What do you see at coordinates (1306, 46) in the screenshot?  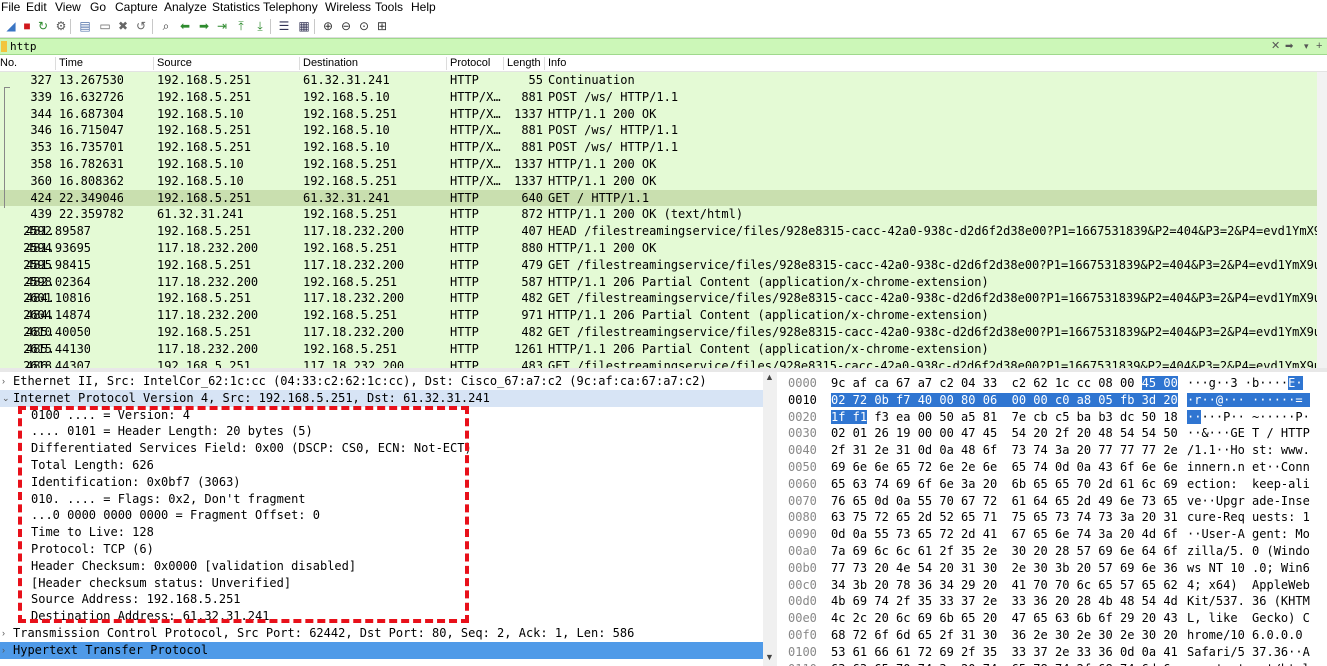 I see `filter-dropdown-icon: ▾` at bounding box center [1306, 46].